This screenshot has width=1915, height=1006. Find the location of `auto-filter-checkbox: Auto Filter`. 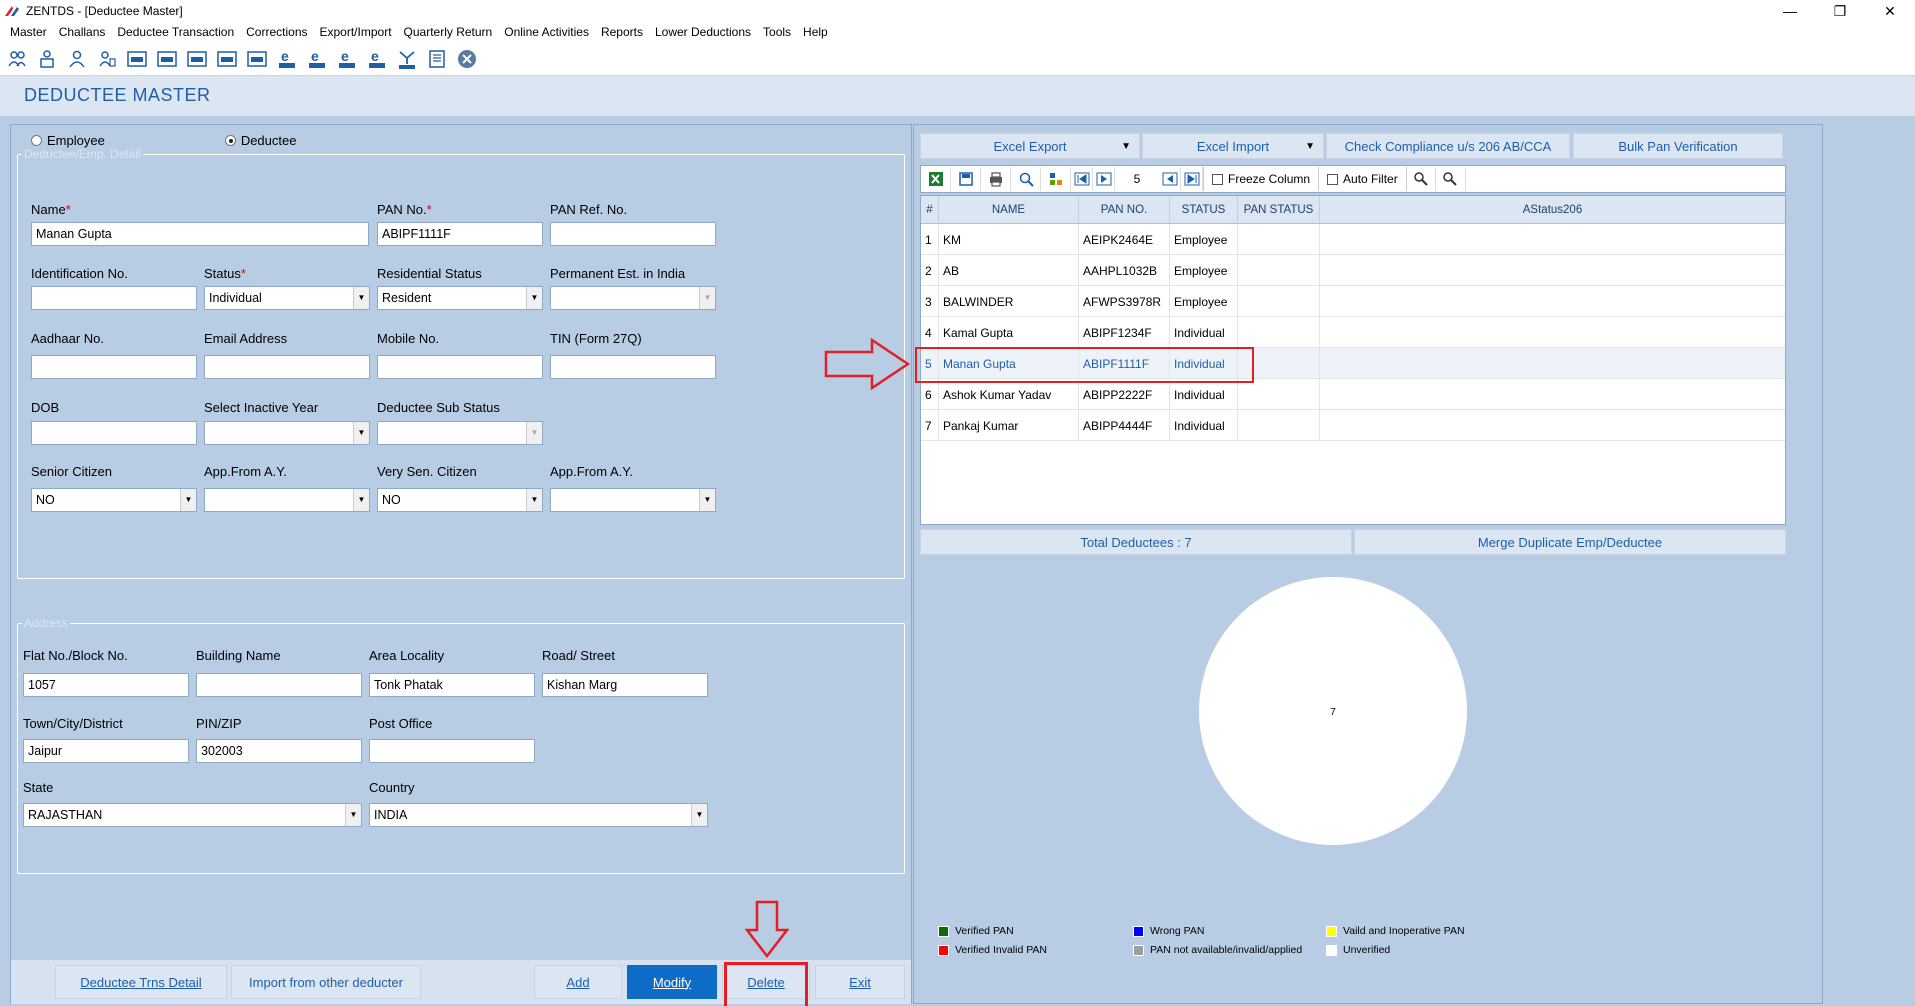

auto-filter-checkbox: Auto Filter is located at coordinates (1362, 179).